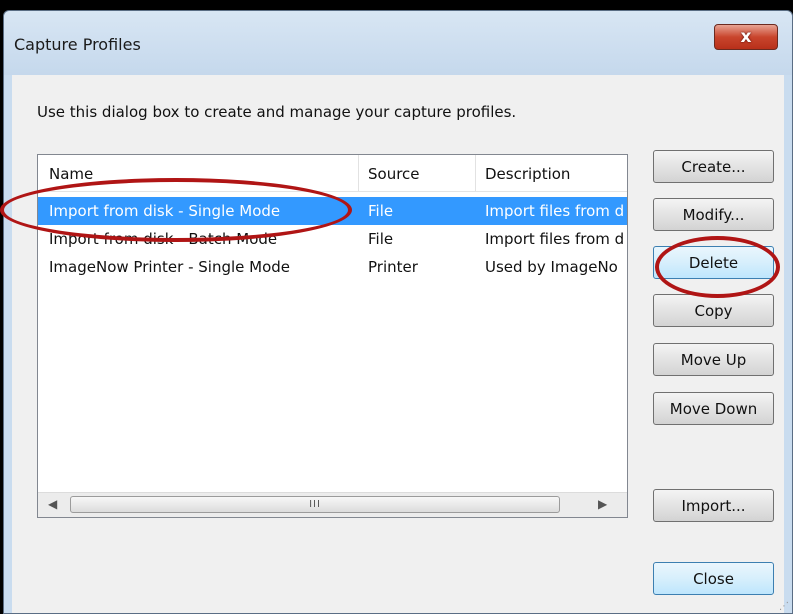 This screenshot has width=793, height=614. Describe the element at coordinates (527, 174) in the screenshot. I see `column-header-description: Description` at that location.